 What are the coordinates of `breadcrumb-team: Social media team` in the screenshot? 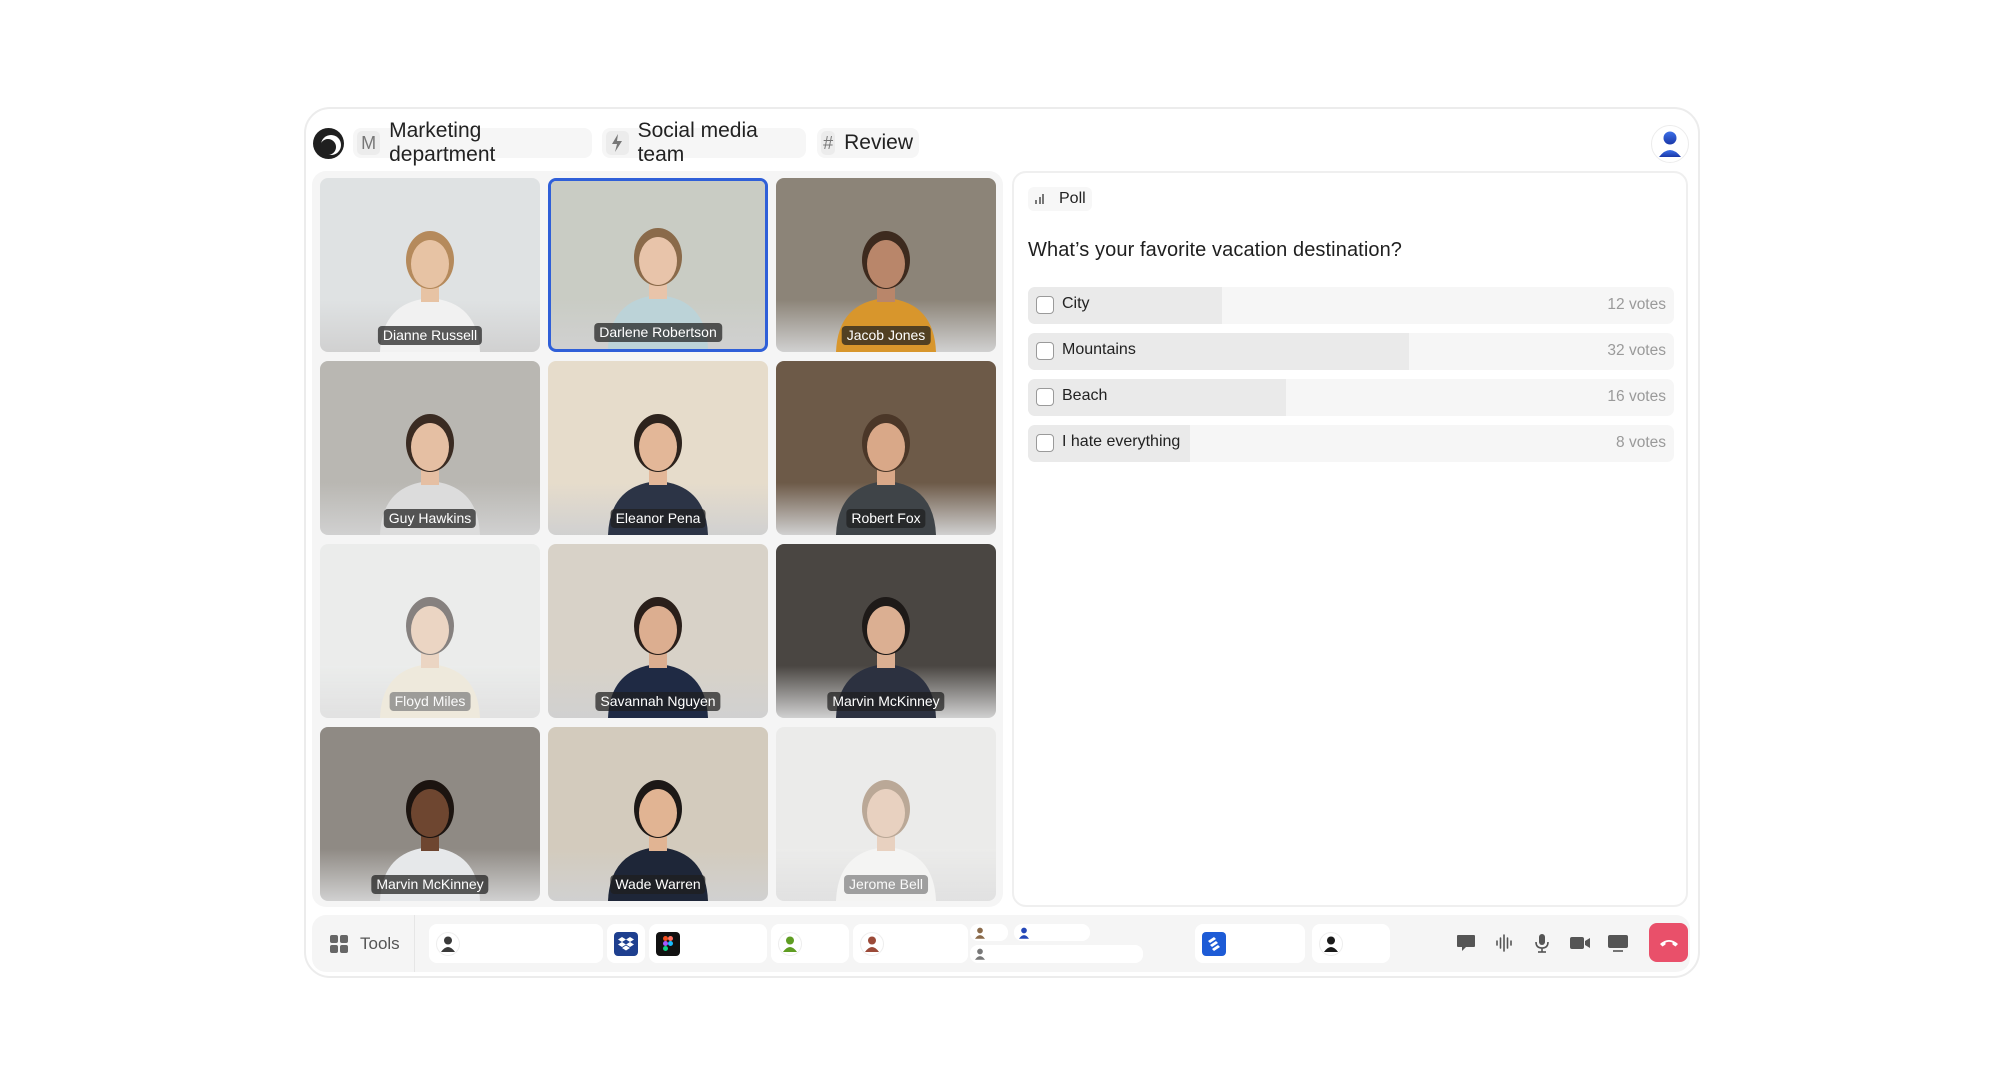 It's located at (704, 142).